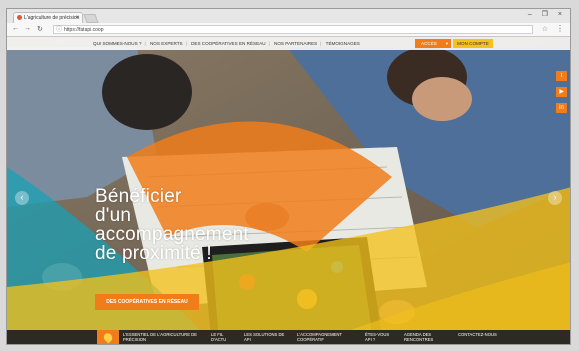 The height and width of the screenshot is (351, 579). What do you see at coordinates (27, 28) in the screenshot?
I see `forward-icon: →` at bounding box center [27, 28].